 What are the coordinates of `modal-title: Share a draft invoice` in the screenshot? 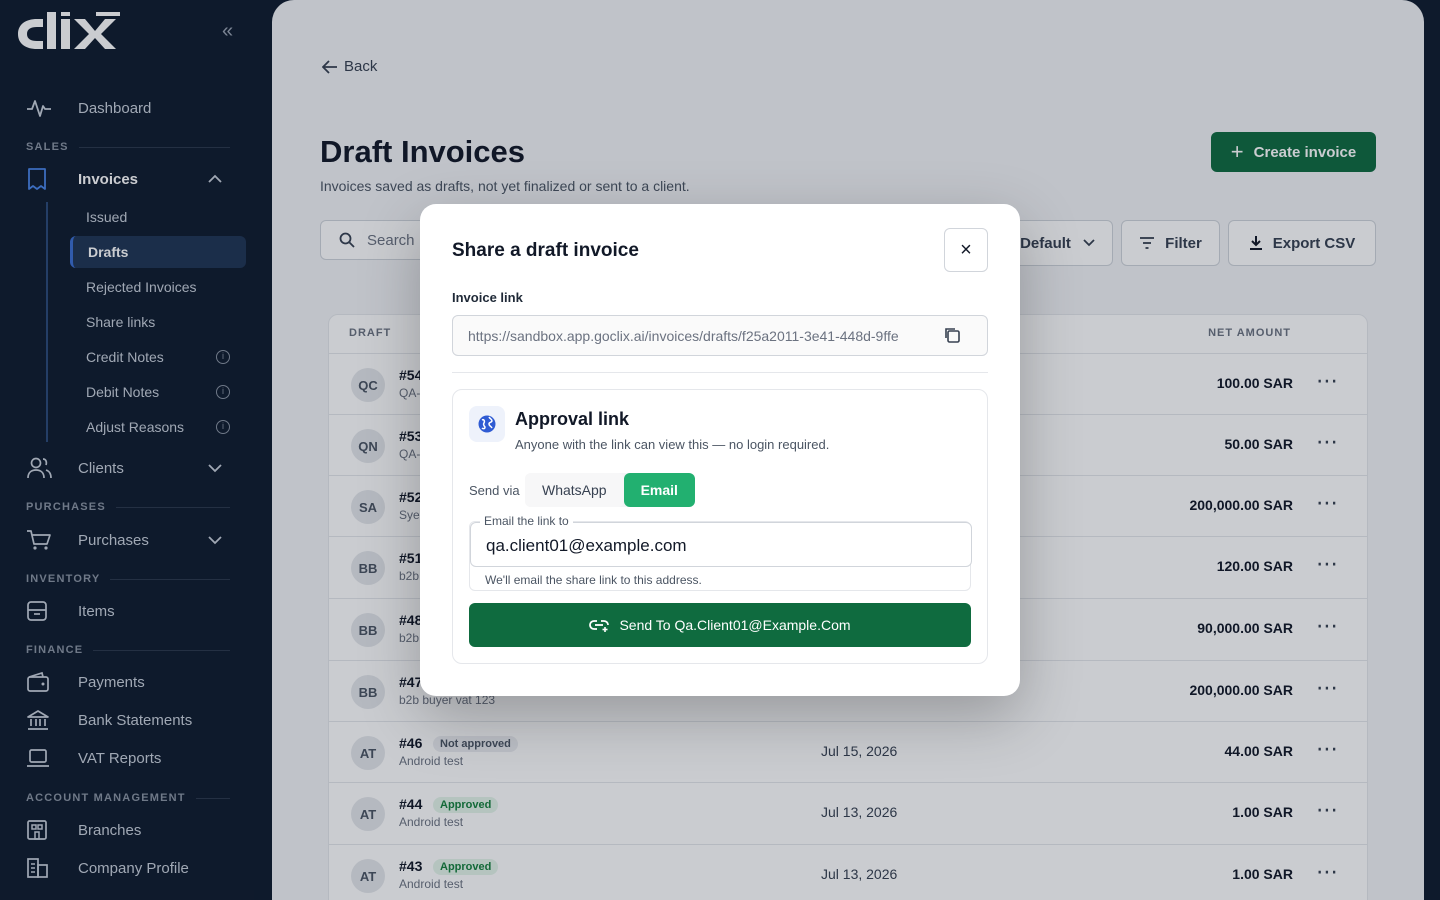 It's located at (545, 250).